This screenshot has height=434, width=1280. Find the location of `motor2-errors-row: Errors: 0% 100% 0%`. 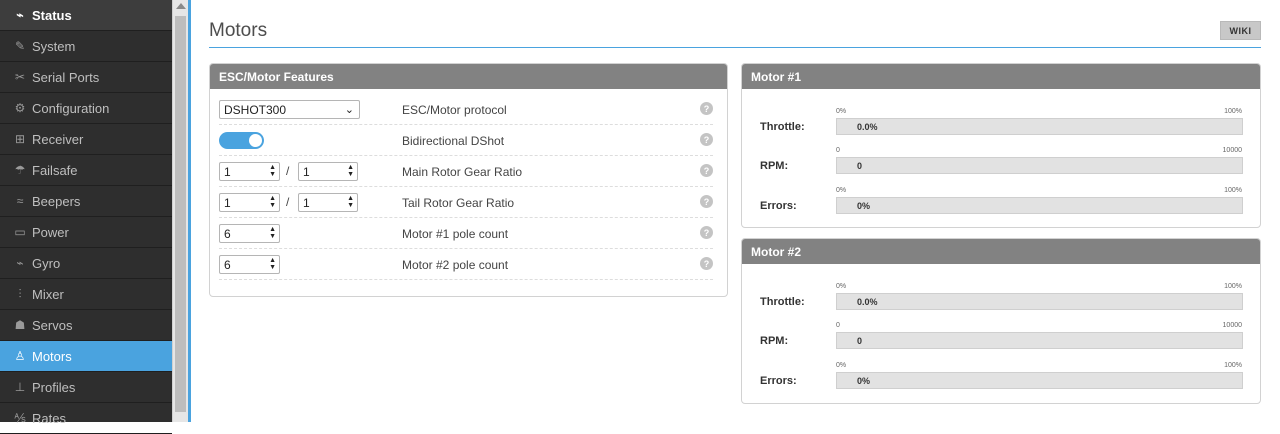

motor2-errors-row: Errors: 0% 100% 0% is located at coordinates (1001, 375).